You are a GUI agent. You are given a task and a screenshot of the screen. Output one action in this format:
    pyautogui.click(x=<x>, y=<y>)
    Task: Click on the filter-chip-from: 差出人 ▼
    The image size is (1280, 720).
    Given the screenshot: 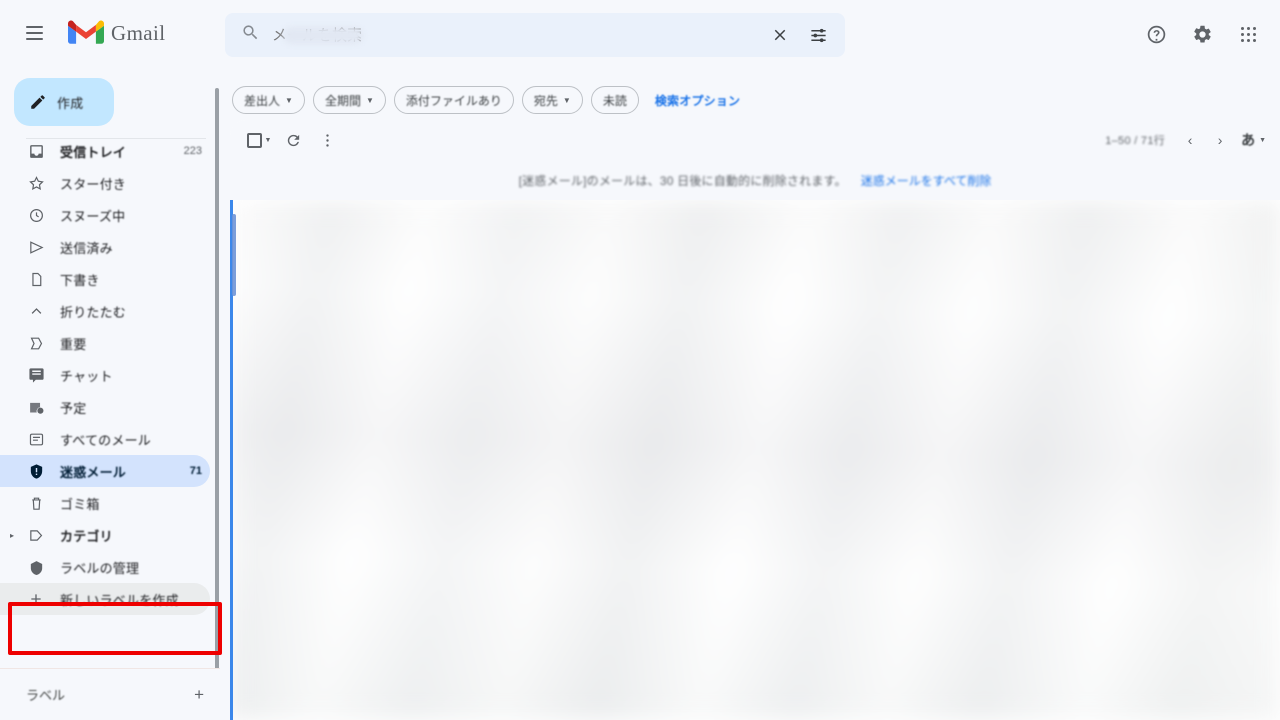 What is the action you would take?
    pyautogui.click(x=268, y=100)
    